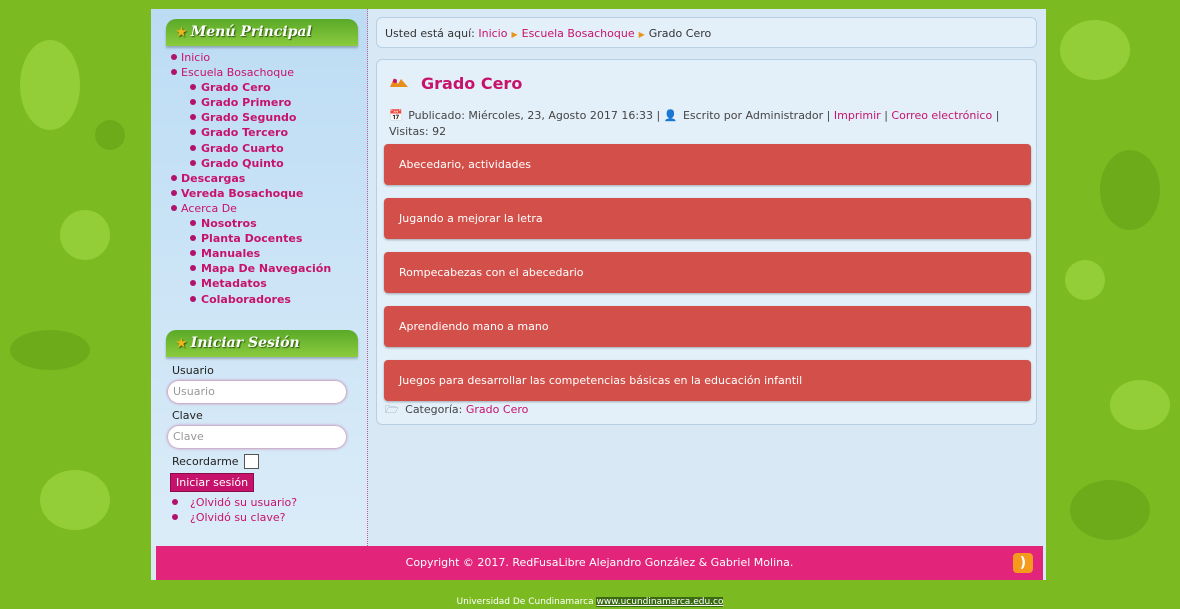 Image resolution: width=1180 pixels, height=609 pixels. Describe the element at coordinates (707, 272) in the screenshot. I see `activity-link: Rompecabezas con el abecedario` at that location.